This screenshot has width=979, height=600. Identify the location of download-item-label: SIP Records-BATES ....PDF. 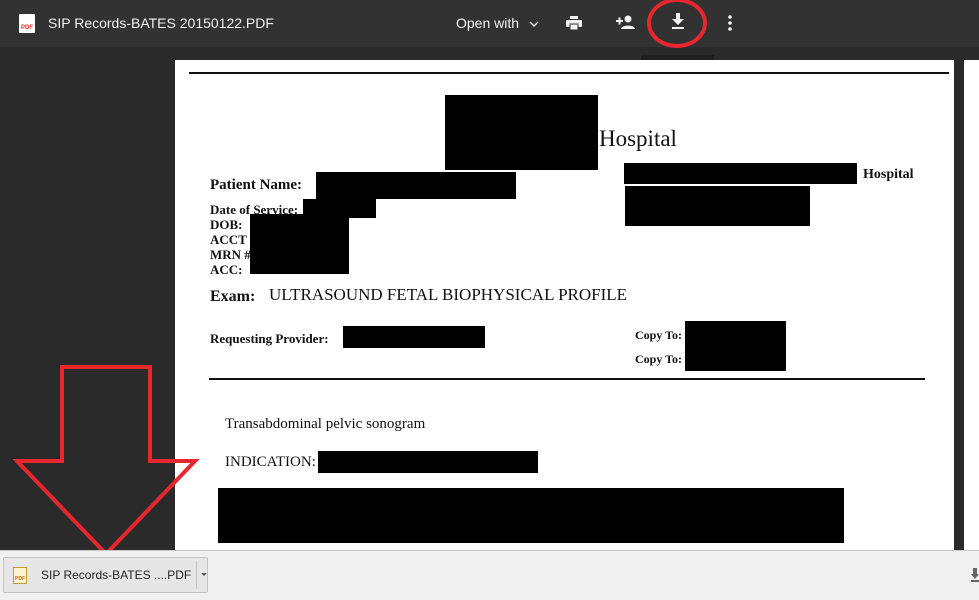
(116, 575).